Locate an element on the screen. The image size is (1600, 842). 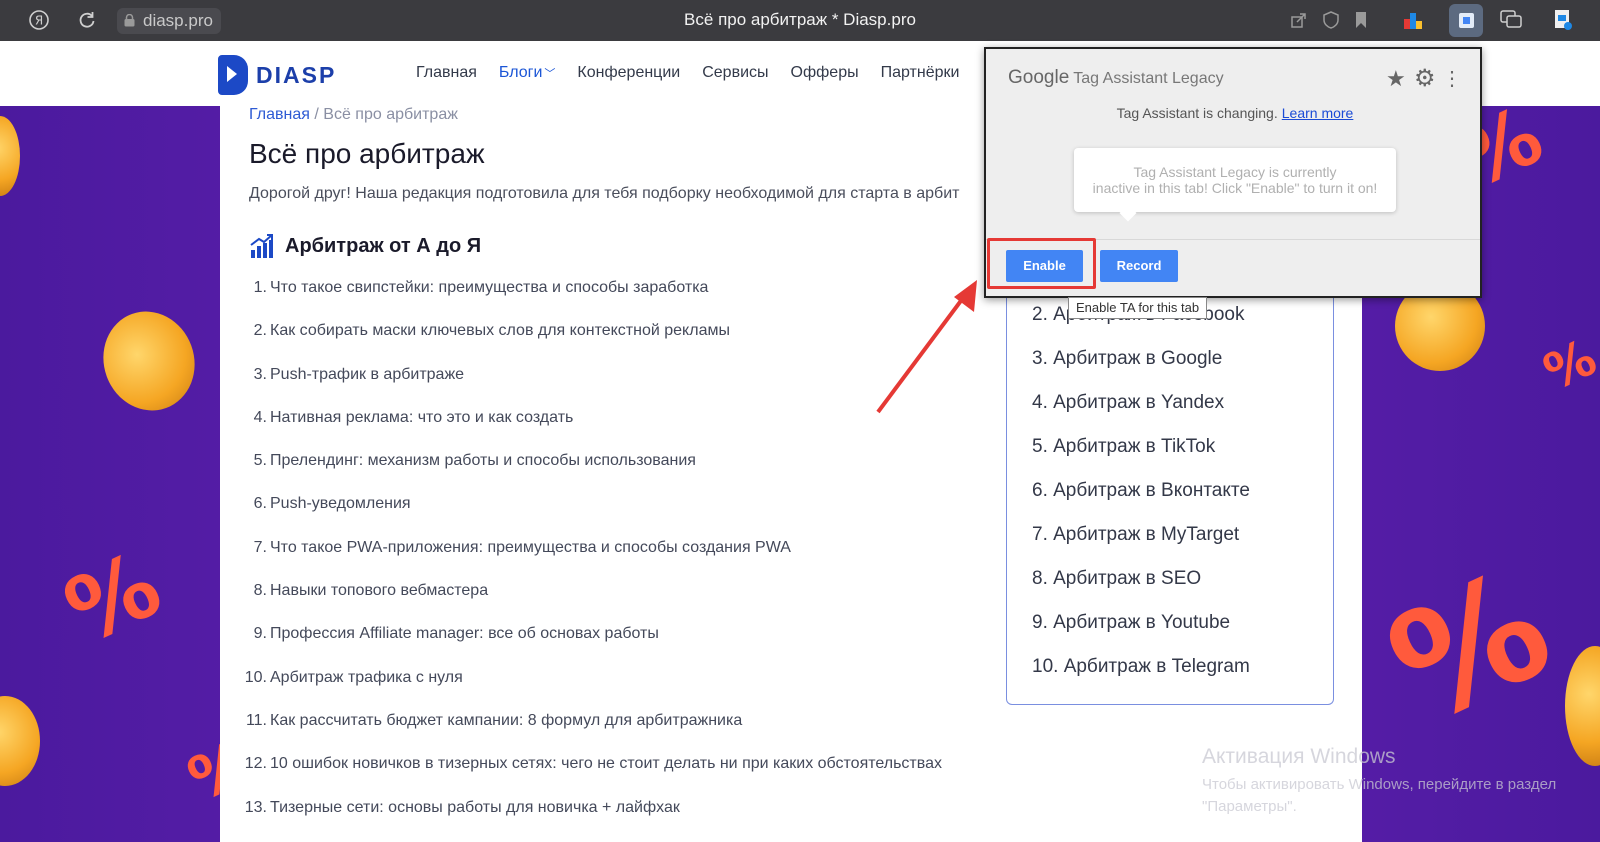
section-title: Арбитраж от А до Я is located at coordinates (383, 245).